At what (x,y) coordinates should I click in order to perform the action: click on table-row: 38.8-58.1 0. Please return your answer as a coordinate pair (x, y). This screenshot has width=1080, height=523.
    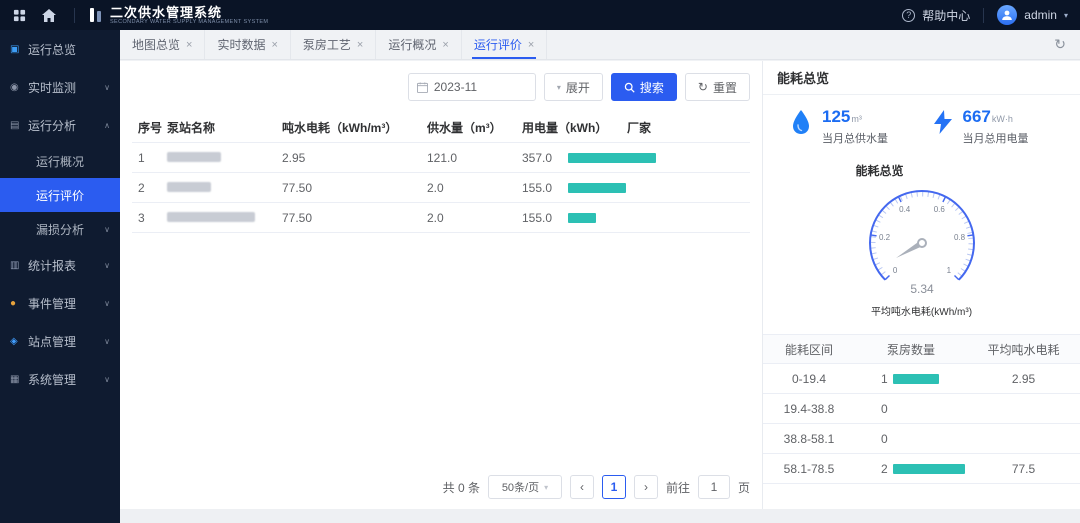
    Looking at the image, I should click on (921, 439).